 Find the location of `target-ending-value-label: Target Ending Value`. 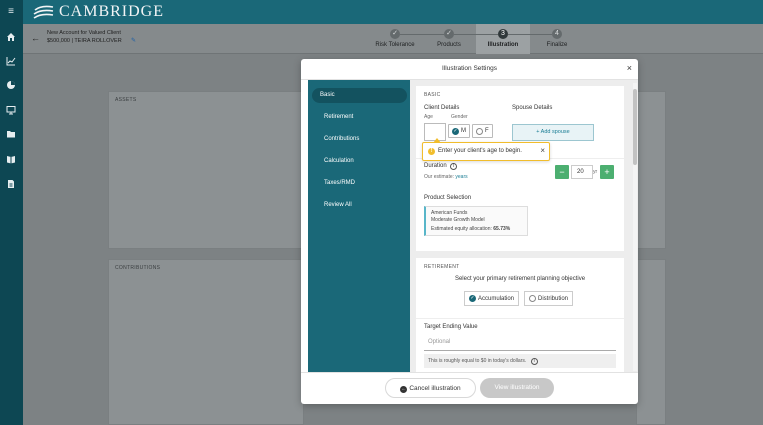

target-ending-value-label: Target Ending Value is located at coordinates (451, 327).